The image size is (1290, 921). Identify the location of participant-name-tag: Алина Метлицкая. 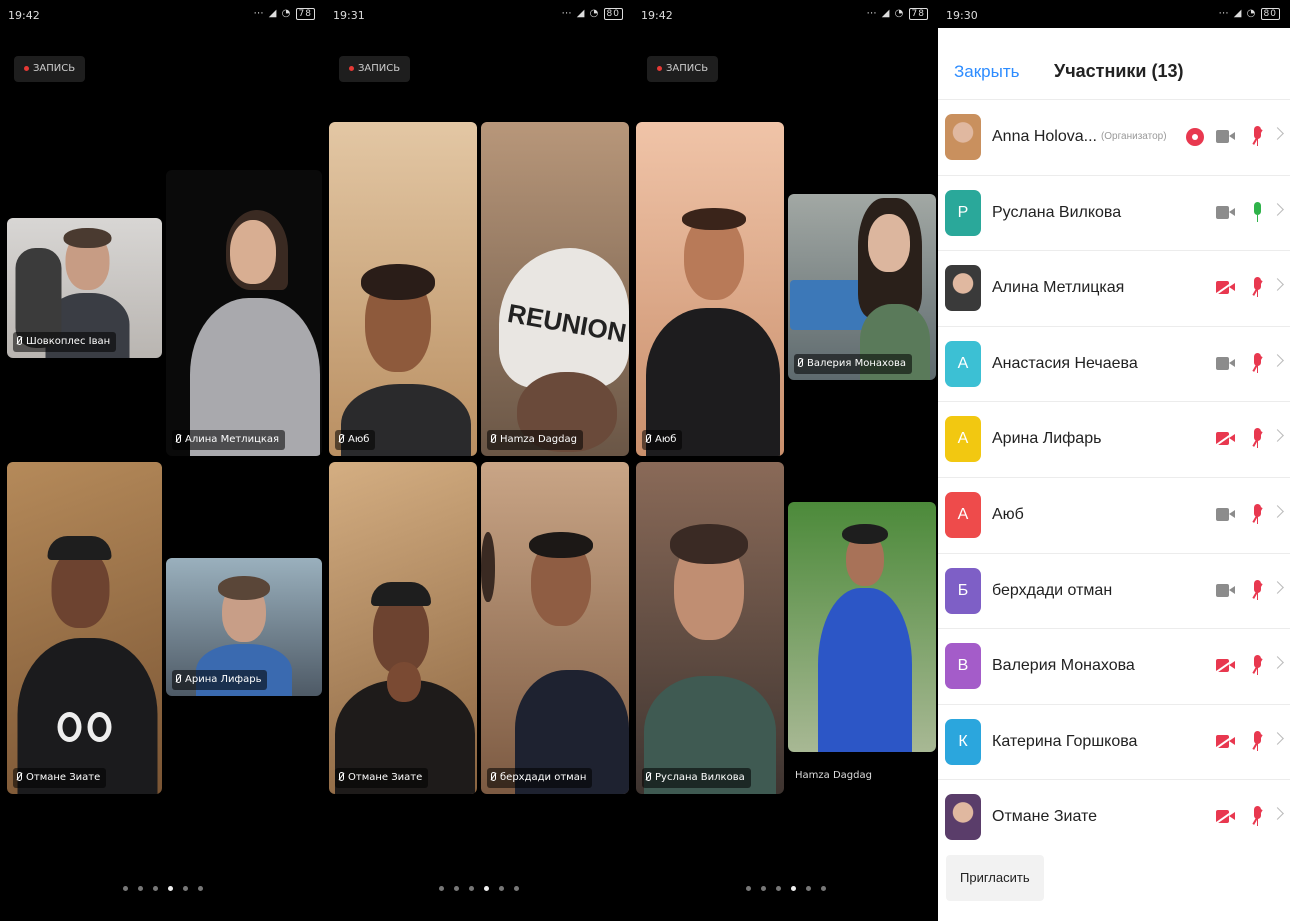
(229, 440).